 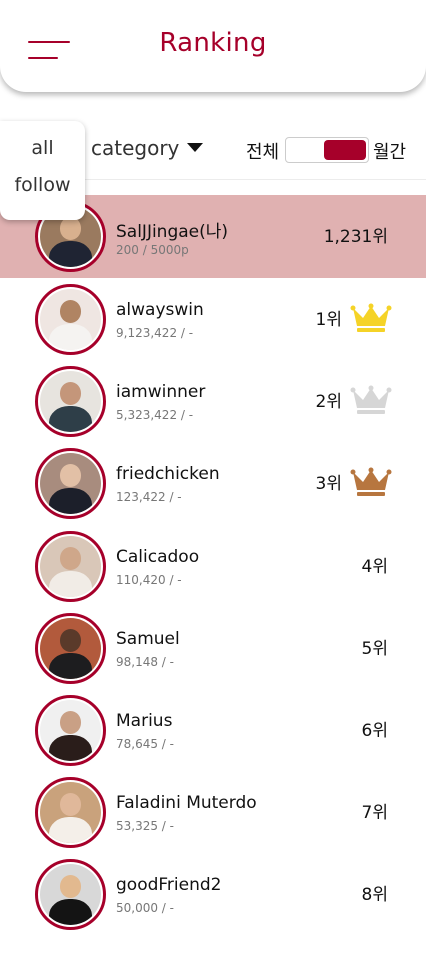 What do you see at coordinates (213, 401) in the screenshot?
I see `ranking-row: iamwinner 5,323,422 / - 2위` at bounding box center [213, 401].